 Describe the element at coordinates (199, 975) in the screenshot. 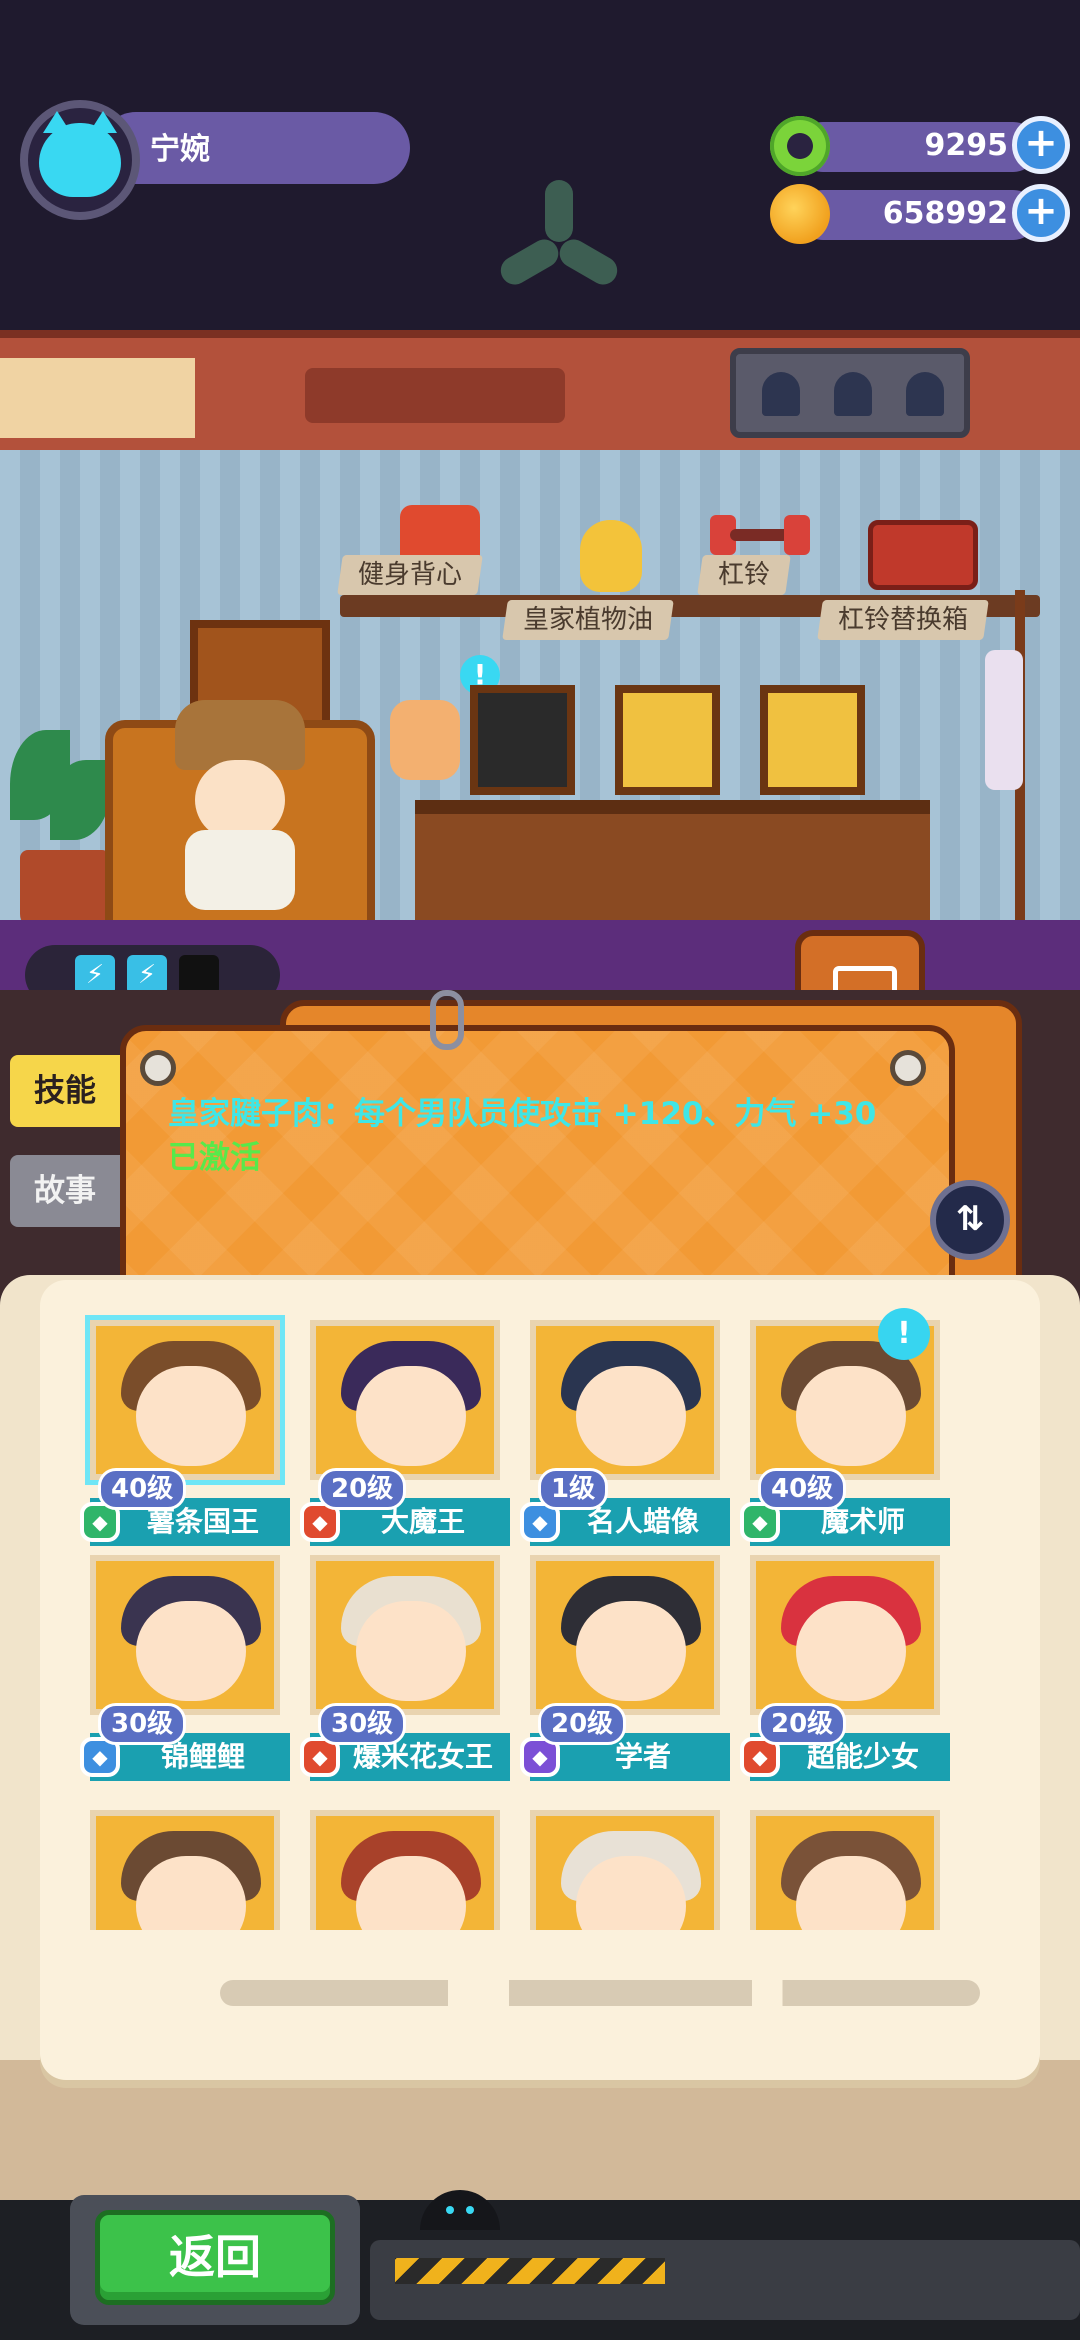

I see `energy-empty-slot` at that location.